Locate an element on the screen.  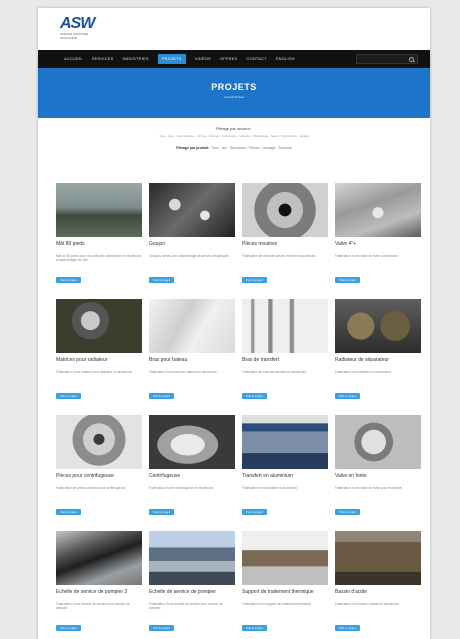
project-title: Échelle de service de pompier 3 is located at coordinates (99, 595).